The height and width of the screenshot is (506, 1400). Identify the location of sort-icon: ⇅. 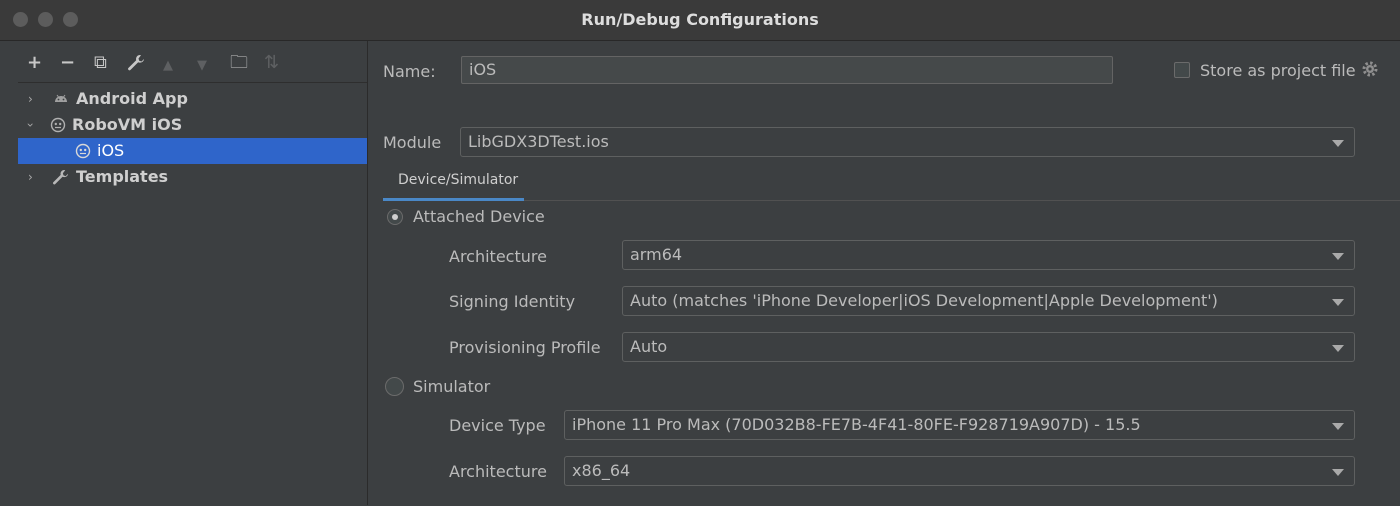
(271, 63).